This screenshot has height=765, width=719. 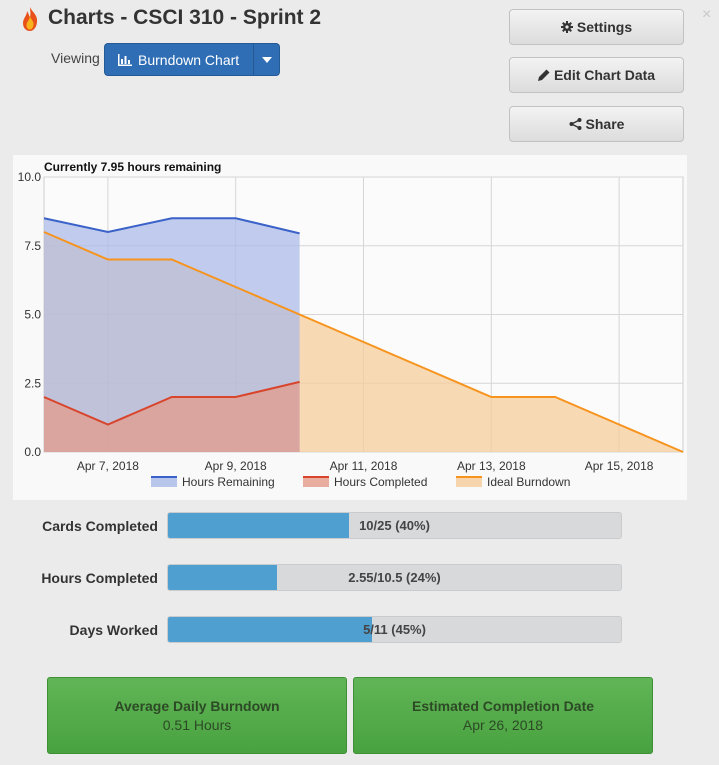 What do you see at coordinates (491, 466) in the screenshot?
I see `x-tick-label: Apr 13, 2018` at bounding box center [491, 466].